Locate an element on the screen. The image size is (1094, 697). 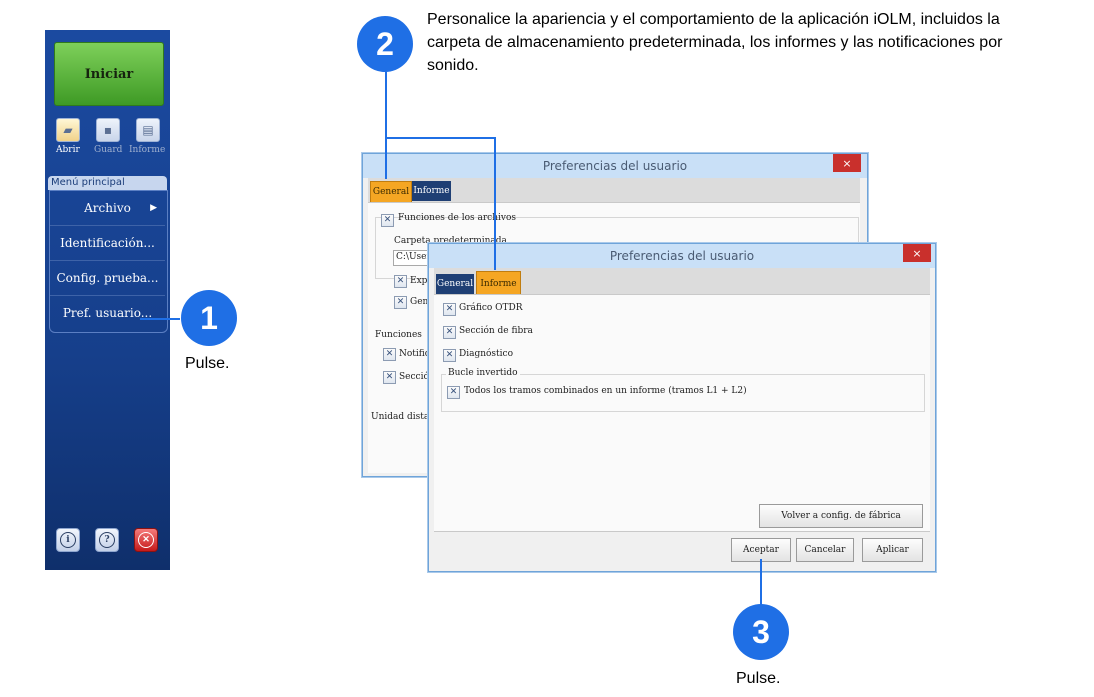
otdr-graph-checkbox: ✕ is located at coordinates (449, 309).